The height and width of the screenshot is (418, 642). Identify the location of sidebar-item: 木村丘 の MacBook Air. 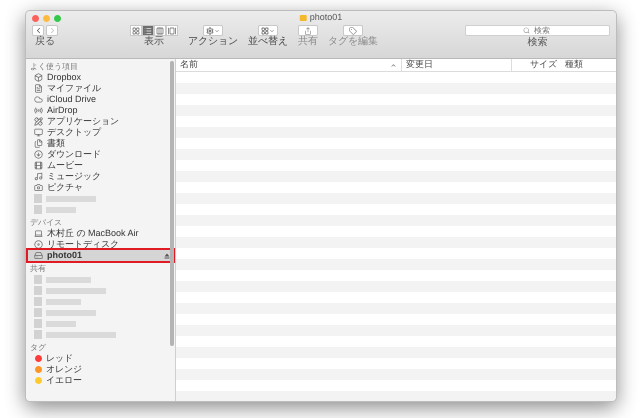
(100, 233).